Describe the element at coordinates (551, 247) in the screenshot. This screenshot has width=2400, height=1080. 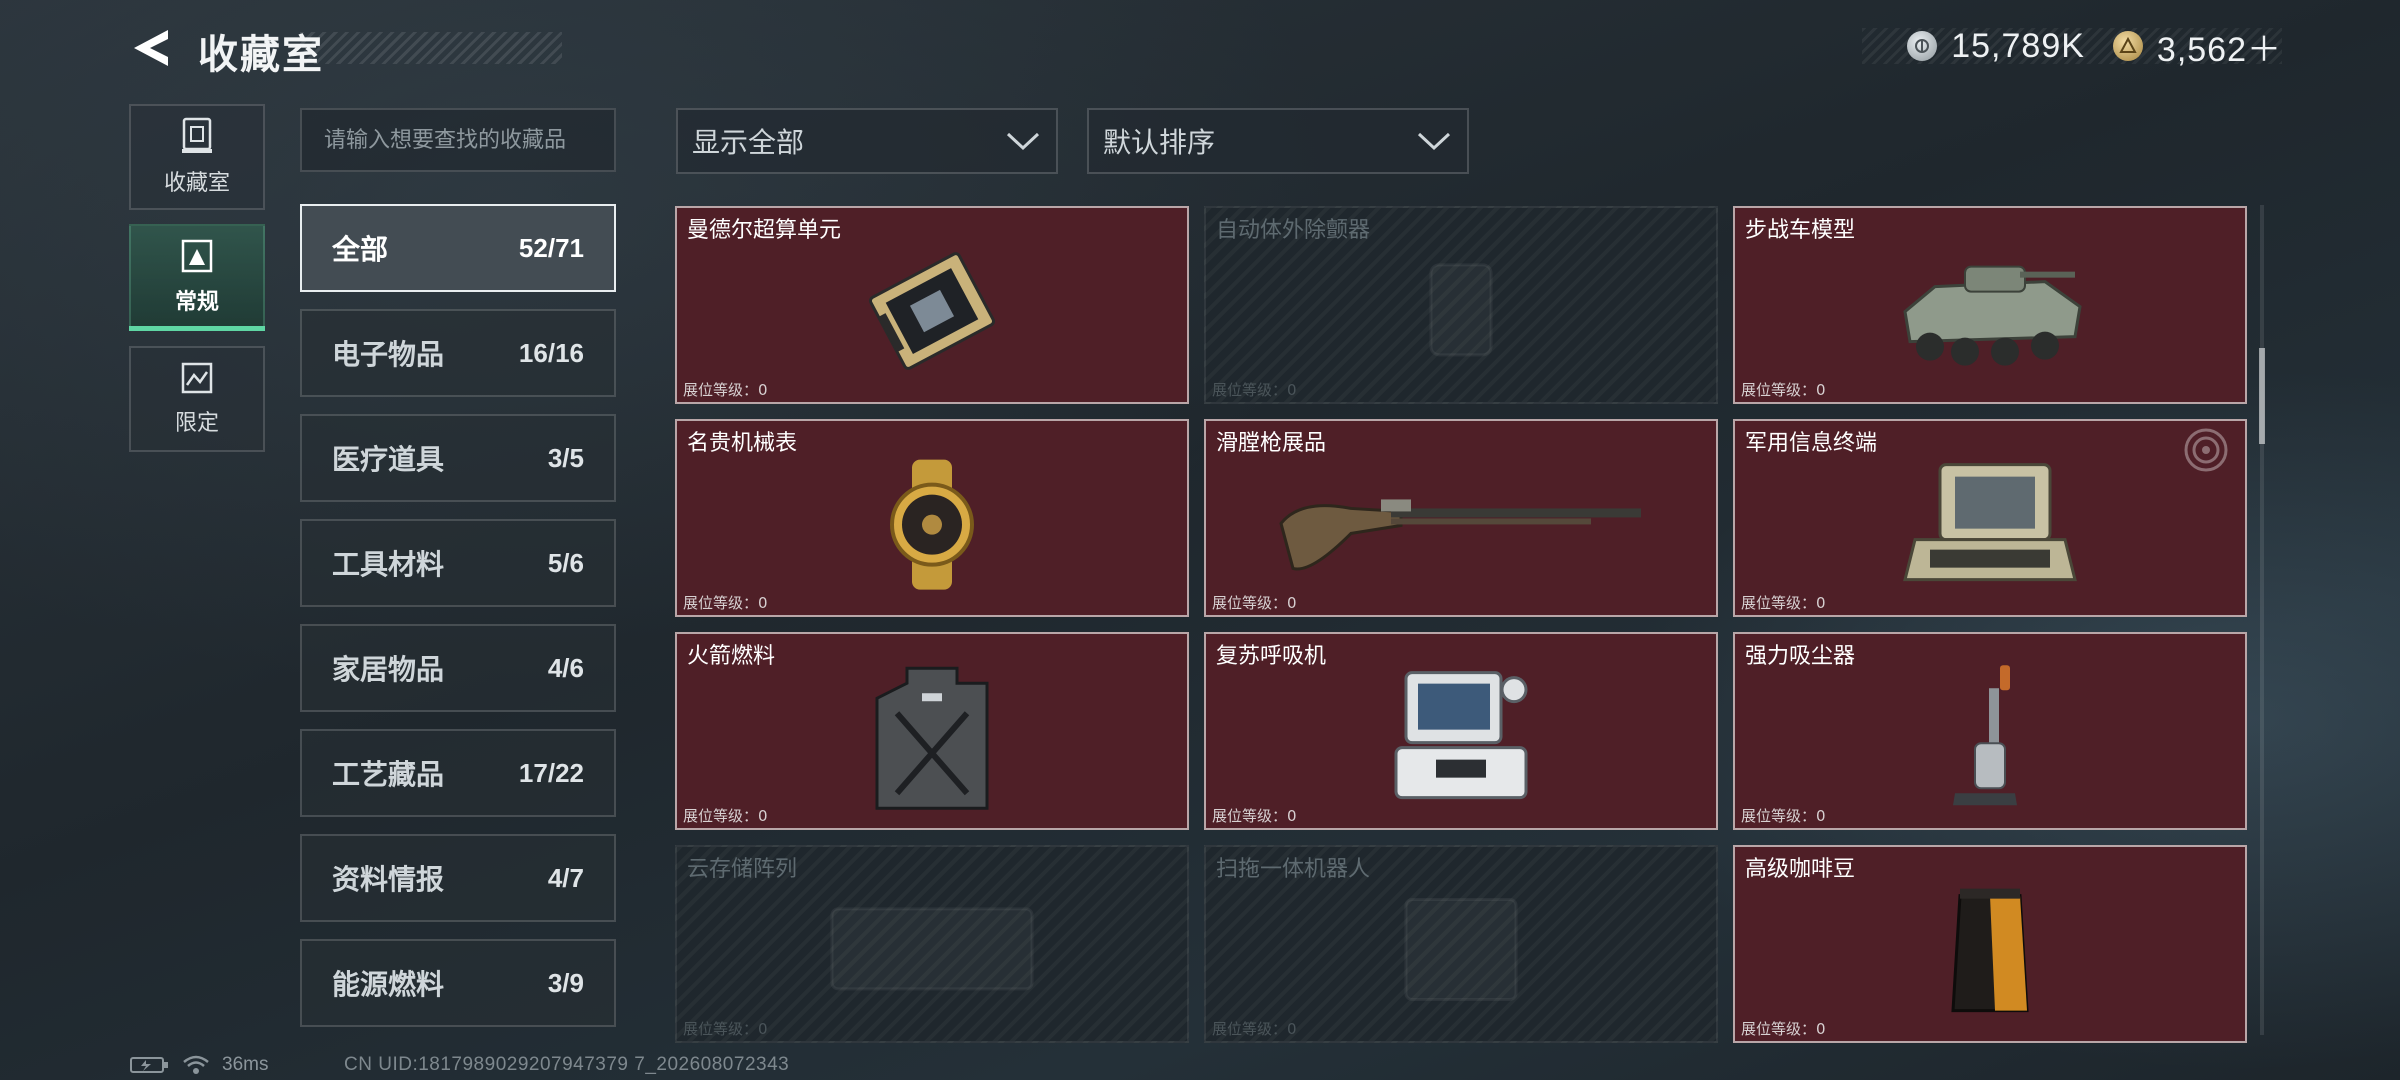
I see `category-count: 52/71` at that location.